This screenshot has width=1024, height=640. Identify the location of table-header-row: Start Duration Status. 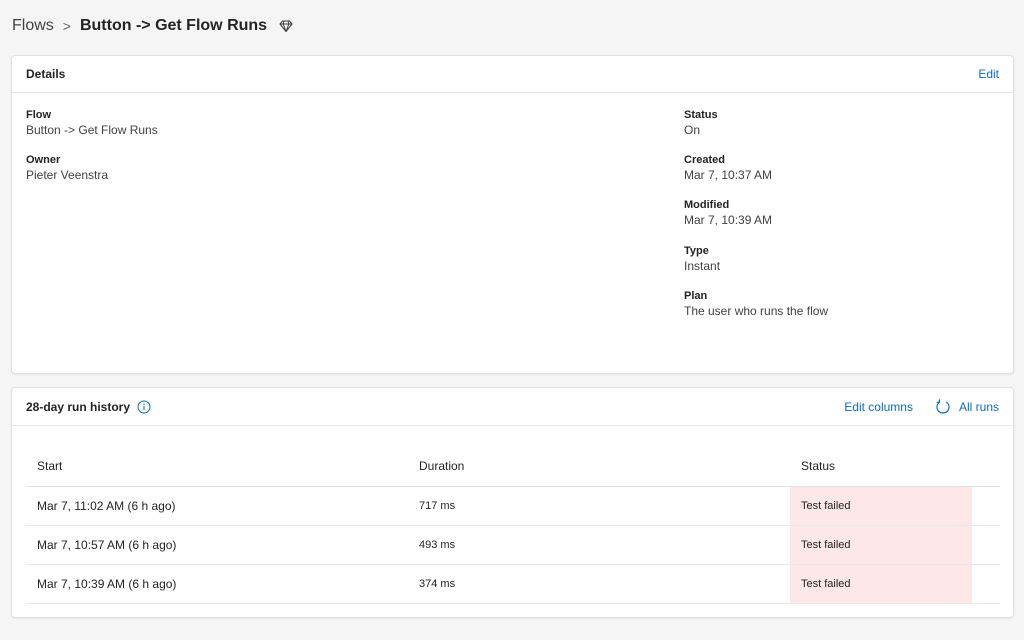
(513, 466).